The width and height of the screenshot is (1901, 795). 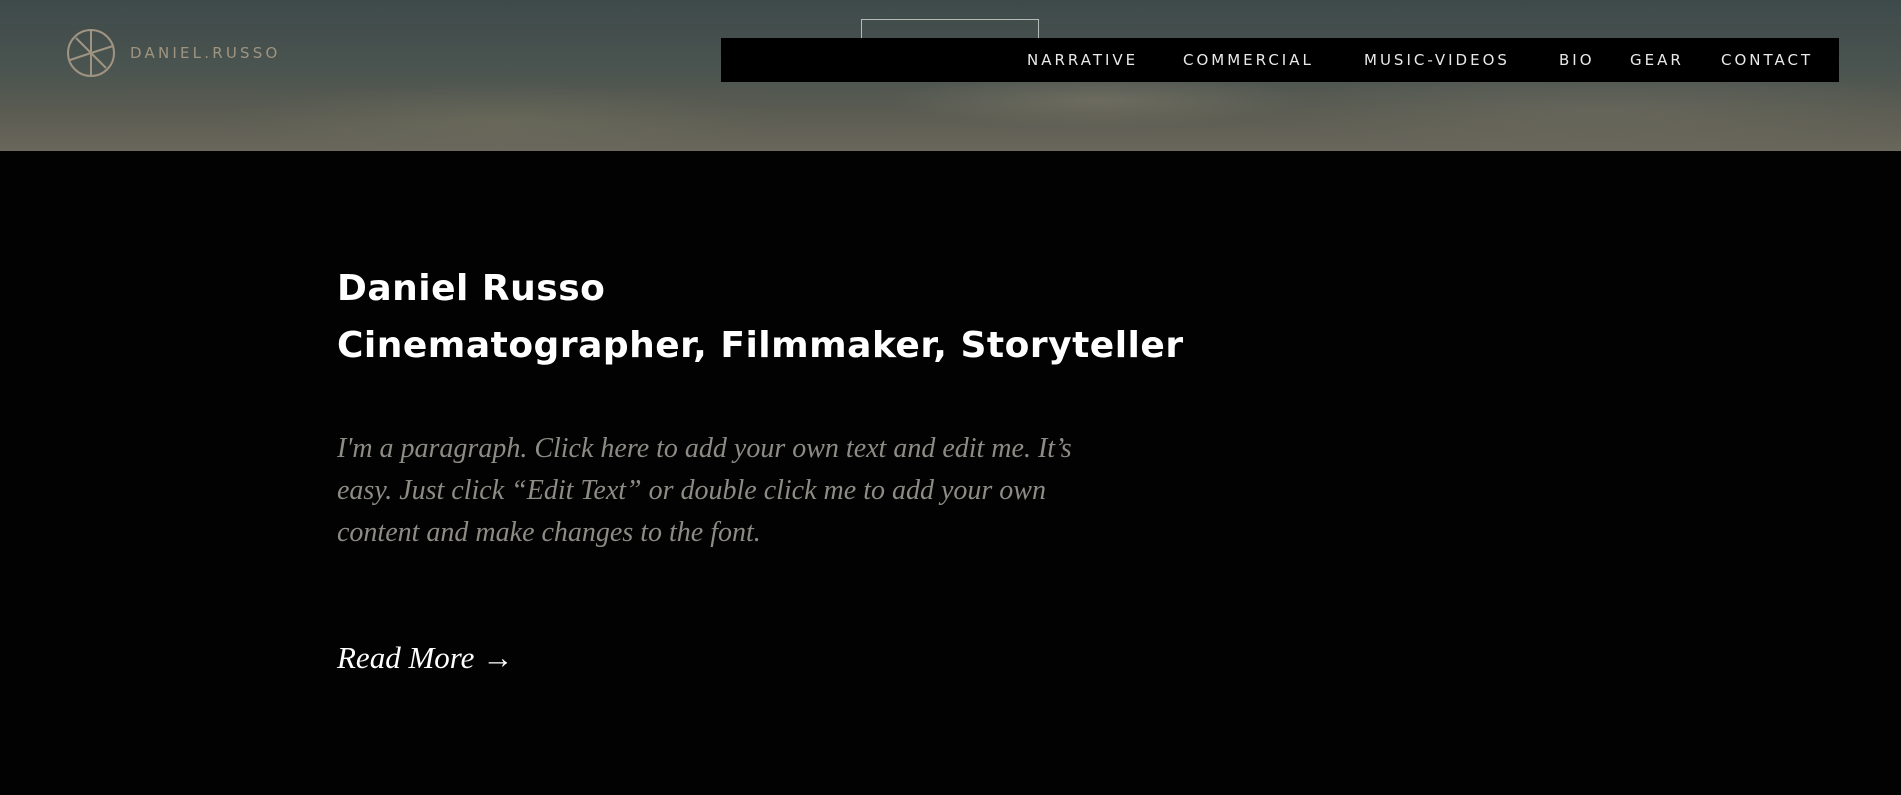 I want to click on logo-text: DANIEL.RUSSO, so click(x=205, y=53).